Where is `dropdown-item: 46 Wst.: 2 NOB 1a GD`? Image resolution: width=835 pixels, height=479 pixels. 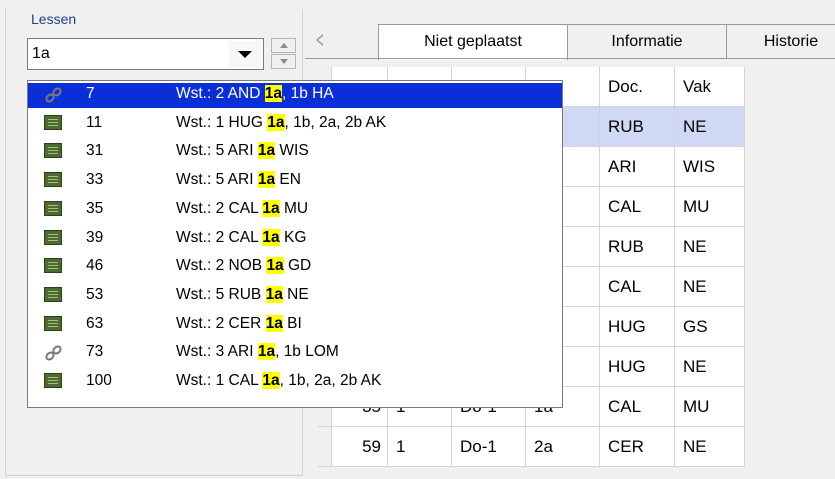
dropdown-item: 46 Wst.: 2 NOB 1a GD is located at coordinates (295, 267).